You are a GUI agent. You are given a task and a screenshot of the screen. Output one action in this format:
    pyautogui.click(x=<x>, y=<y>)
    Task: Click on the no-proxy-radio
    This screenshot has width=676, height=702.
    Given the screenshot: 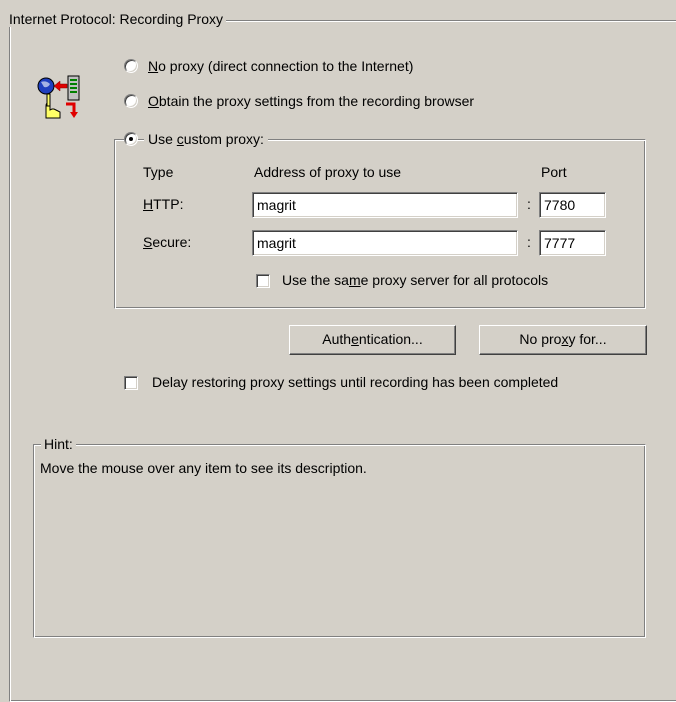 What is the action you would take?
    pyautogui.click(x=131, y=66)
    